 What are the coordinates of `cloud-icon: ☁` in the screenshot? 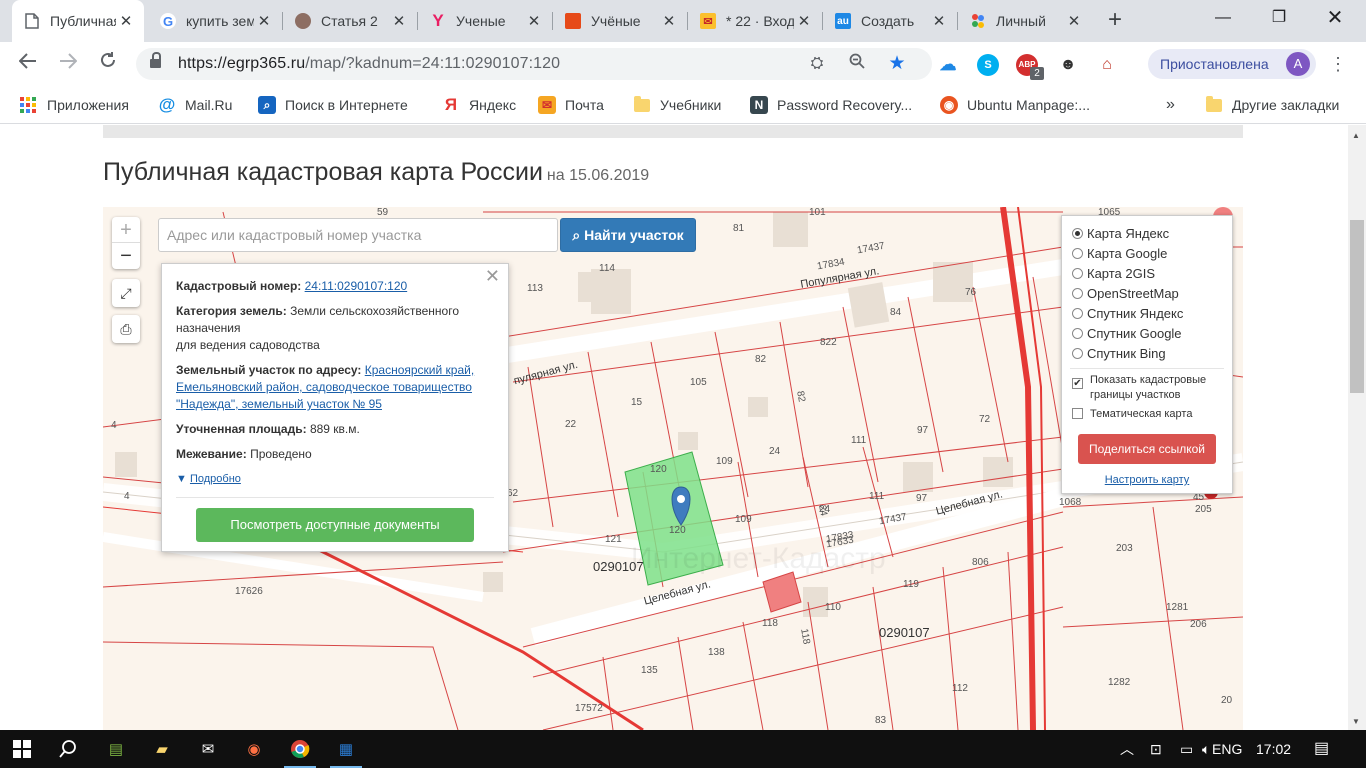 It's located at (948, 65).